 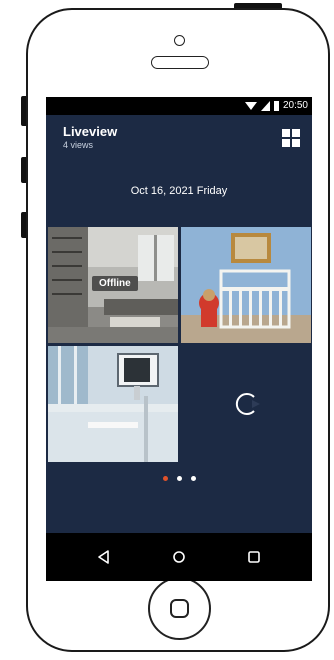 What do you see at coordinates (250, 105) in the screenshot?
I see `wifi-icon` at bounding box center [250, 105].